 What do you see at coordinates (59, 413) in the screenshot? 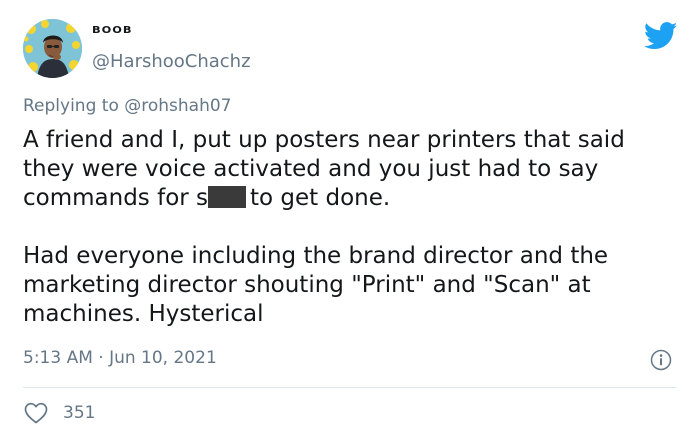
I see `like-button: 351` at bounding box center [59, 413].